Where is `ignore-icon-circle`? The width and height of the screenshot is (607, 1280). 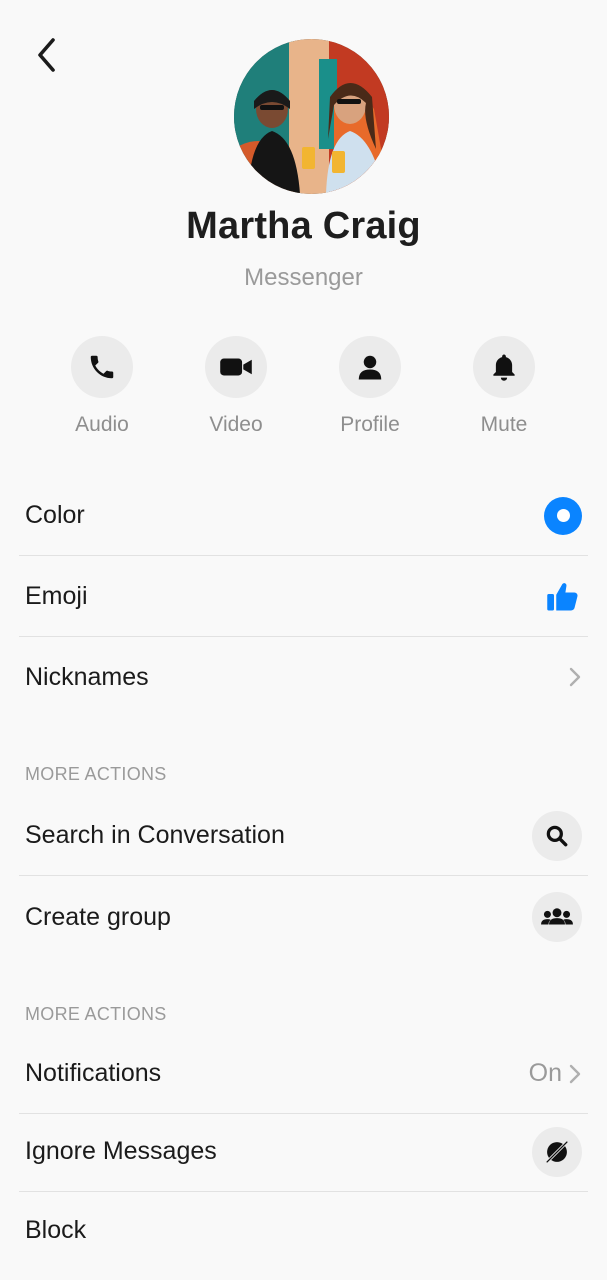
ignore-icon-circle is located at coordinates (557, 1151).